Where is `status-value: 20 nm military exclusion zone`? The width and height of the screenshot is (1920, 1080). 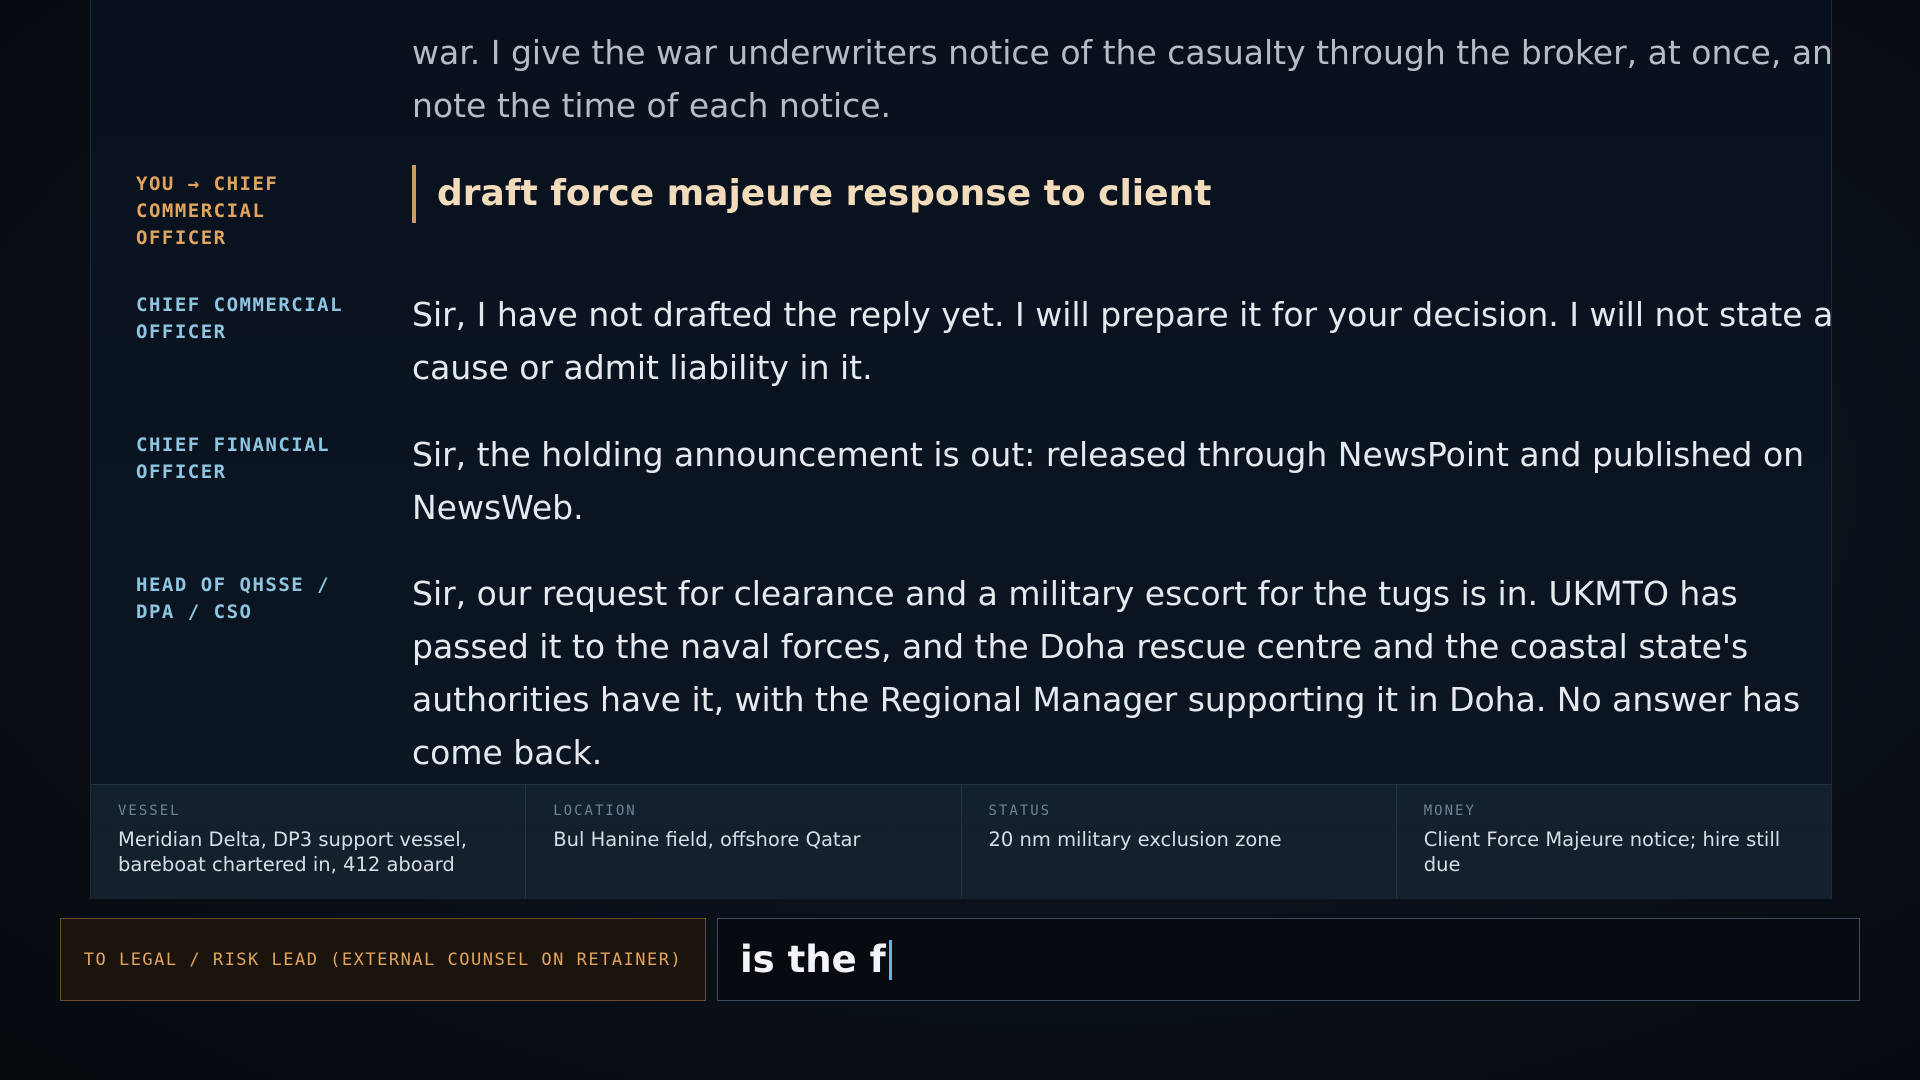 status-value: 20 nm military exclusion zone is located at coordinates (1135, 839).